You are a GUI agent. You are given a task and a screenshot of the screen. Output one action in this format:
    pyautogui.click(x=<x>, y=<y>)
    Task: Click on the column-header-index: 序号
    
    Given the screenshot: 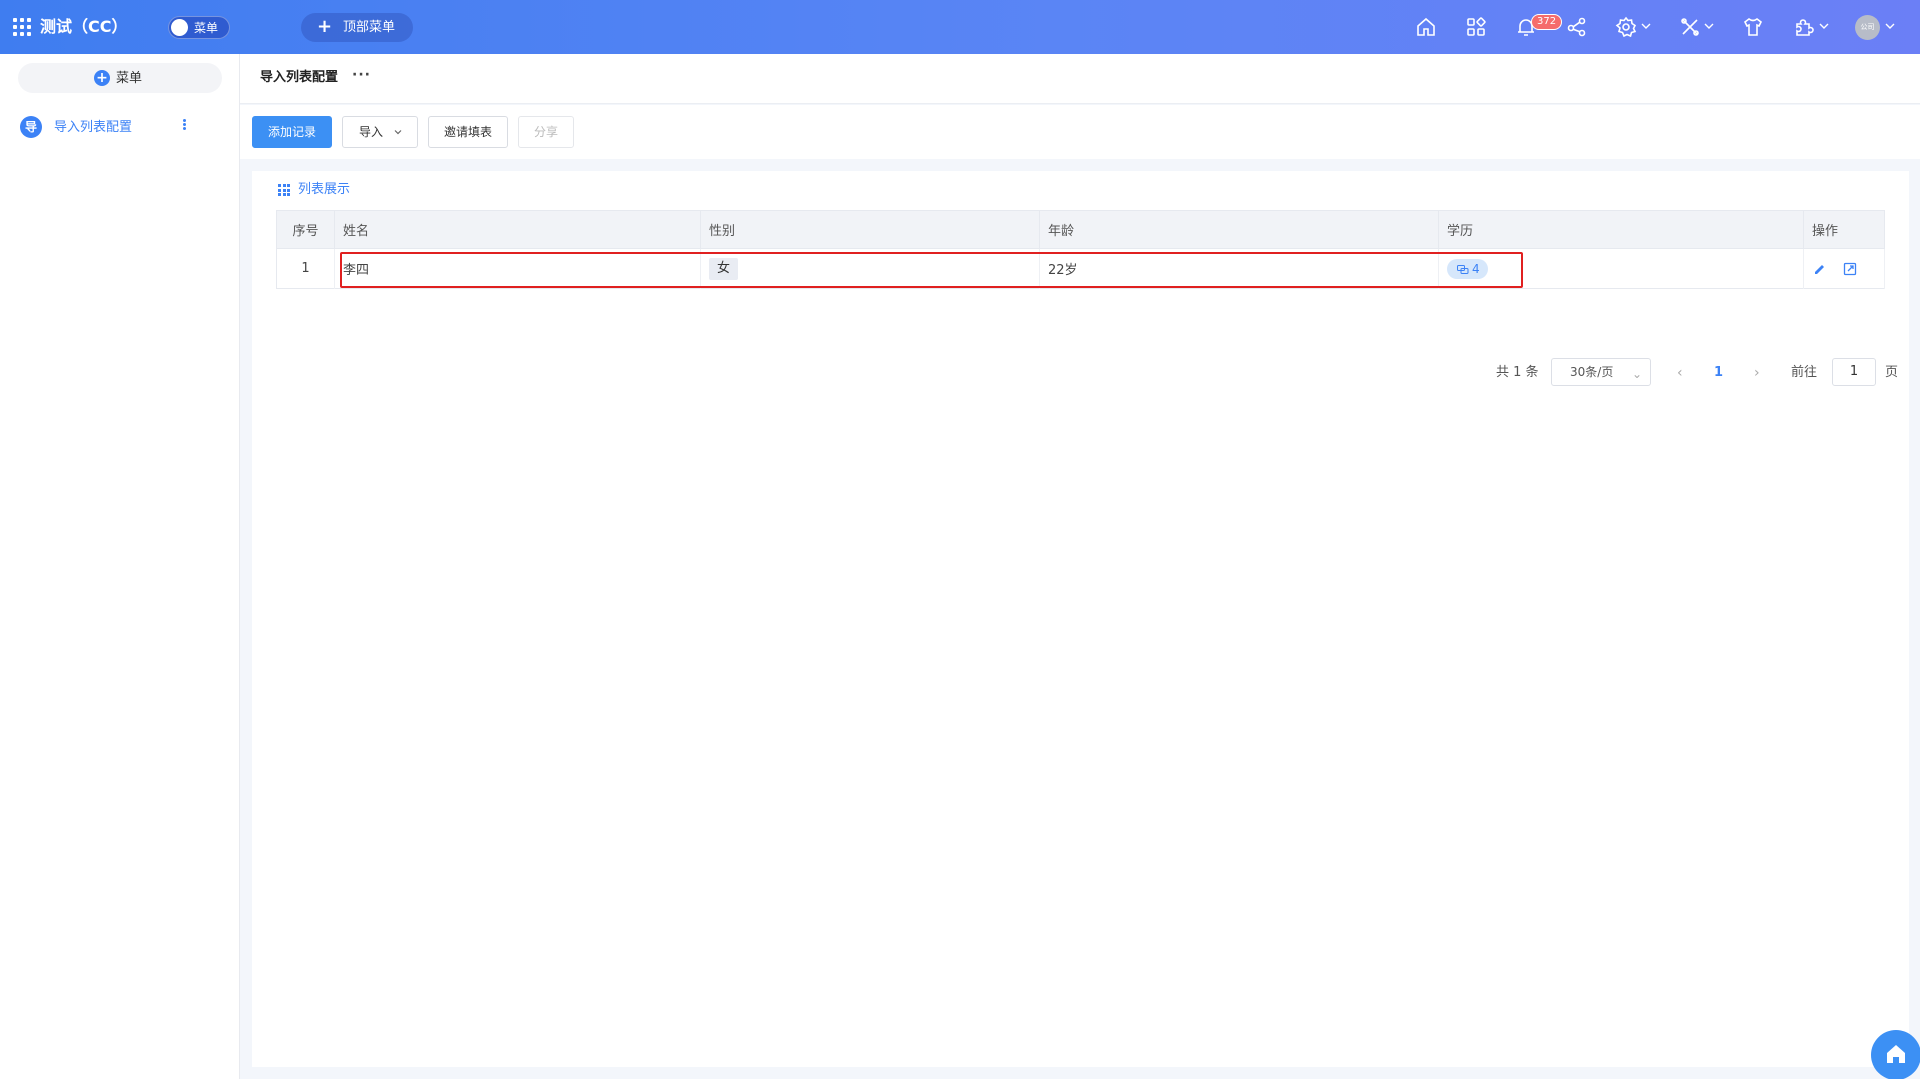 What is the action you would take?
    pyautogui.click(x=305, y=229)
    